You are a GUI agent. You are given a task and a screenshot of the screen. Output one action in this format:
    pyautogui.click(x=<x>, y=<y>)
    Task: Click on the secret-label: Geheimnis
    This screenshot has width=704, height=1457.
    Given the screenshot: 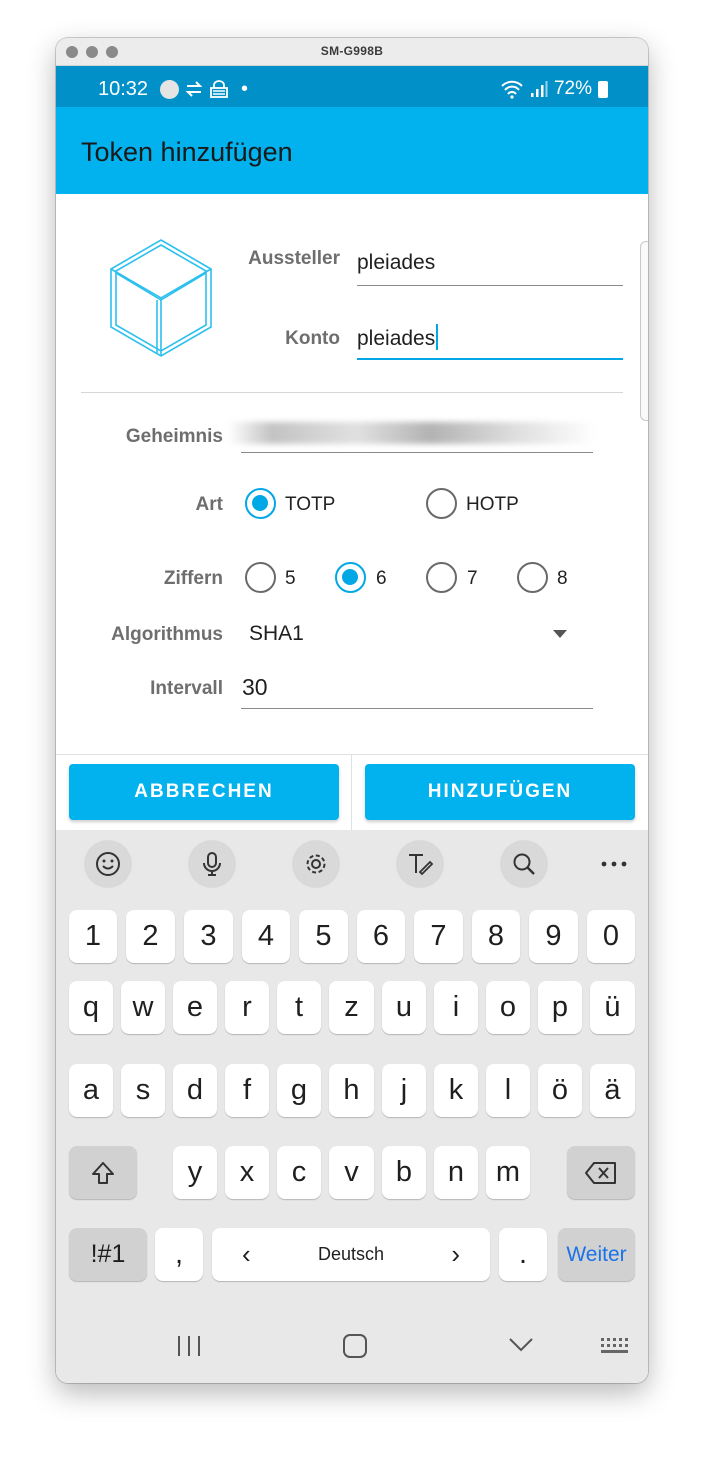 What is the action you would take?
    pyautogui.click(x=174, y=436)
    